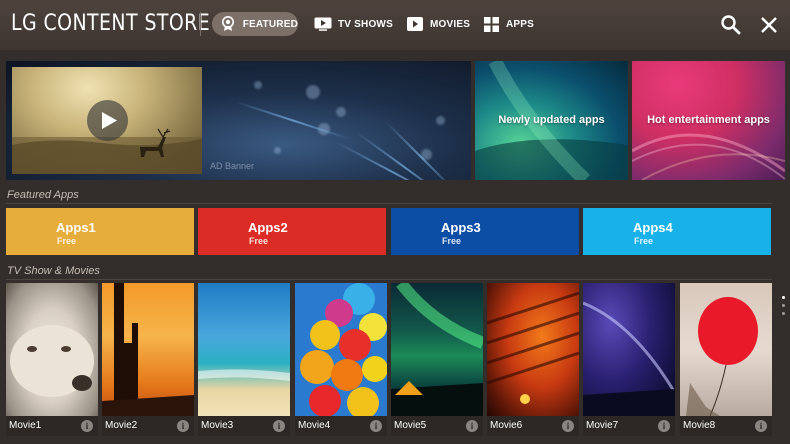 This screenshot has height=444, width=790. I want to click on movie-title: Movie4, so click(314, 425).